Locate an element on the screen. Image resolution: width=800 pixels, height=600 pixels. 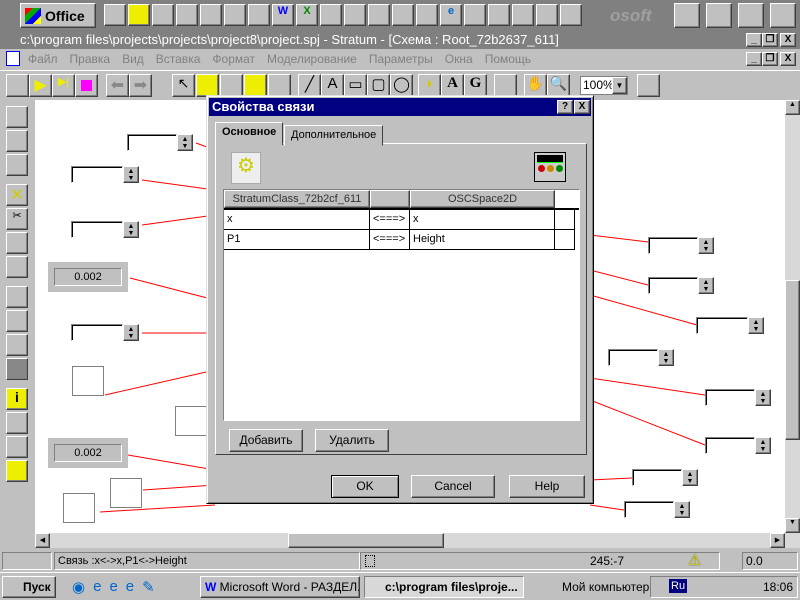
zoom-tool: 🔍 is located at coordinates (558, 85).